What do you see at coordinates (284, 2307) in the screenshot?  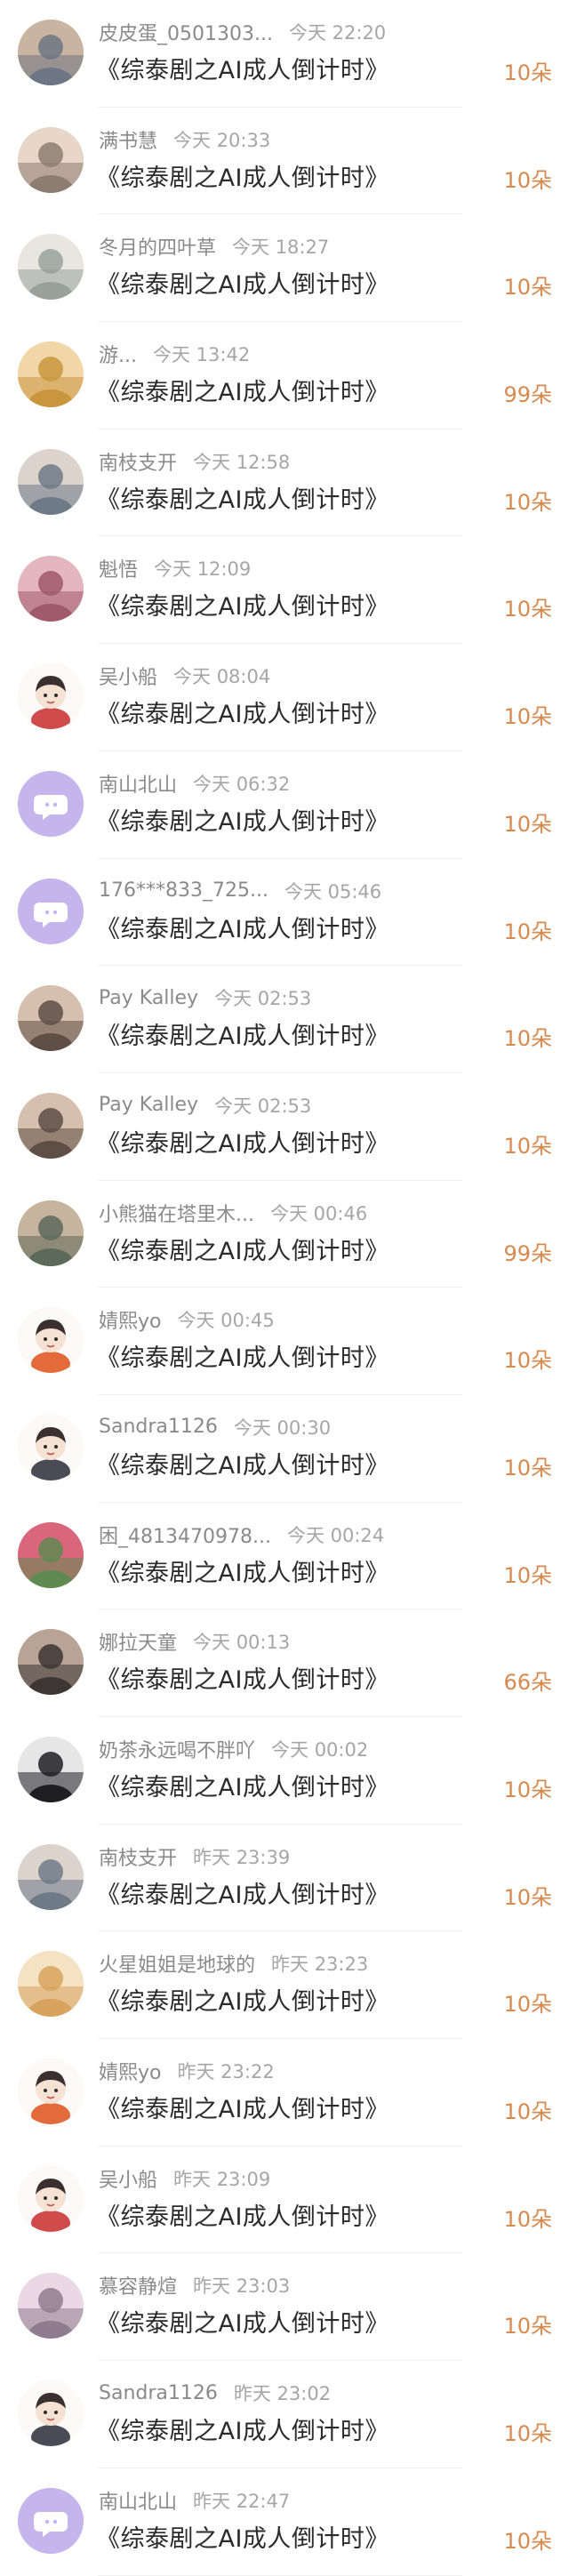 I see `list-item: 慕容静煊 昨天 23:03 《综泰剧之AI成人倒计时》 10朵` at bounding box center [284, 2307].